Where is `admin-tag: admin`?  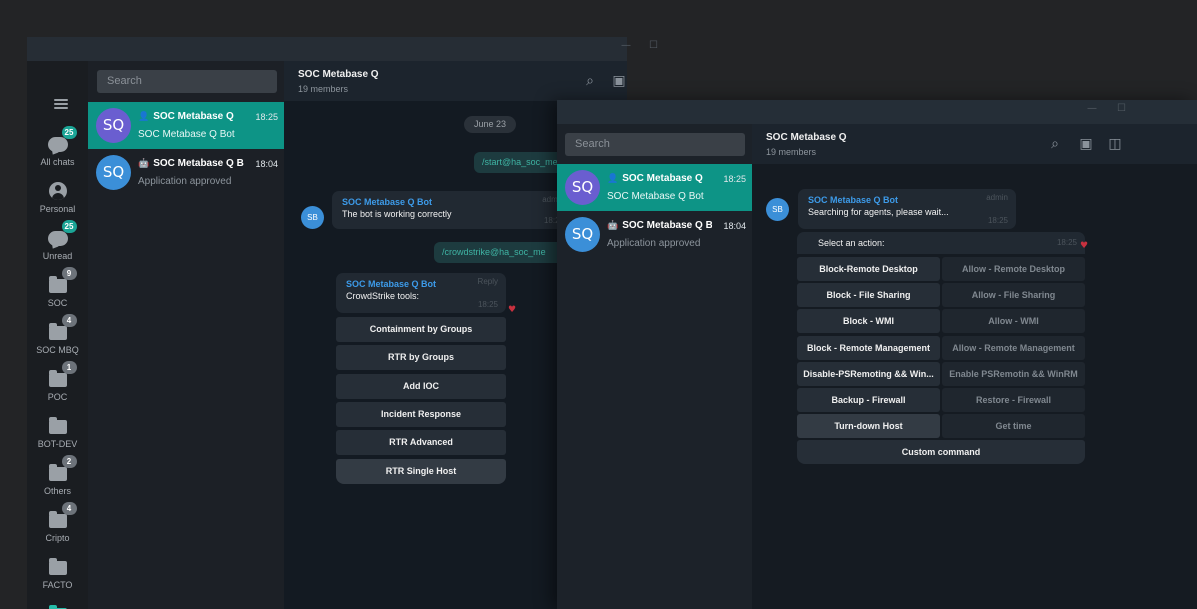 admin-tag: admin is located at coordinates (997, 197).